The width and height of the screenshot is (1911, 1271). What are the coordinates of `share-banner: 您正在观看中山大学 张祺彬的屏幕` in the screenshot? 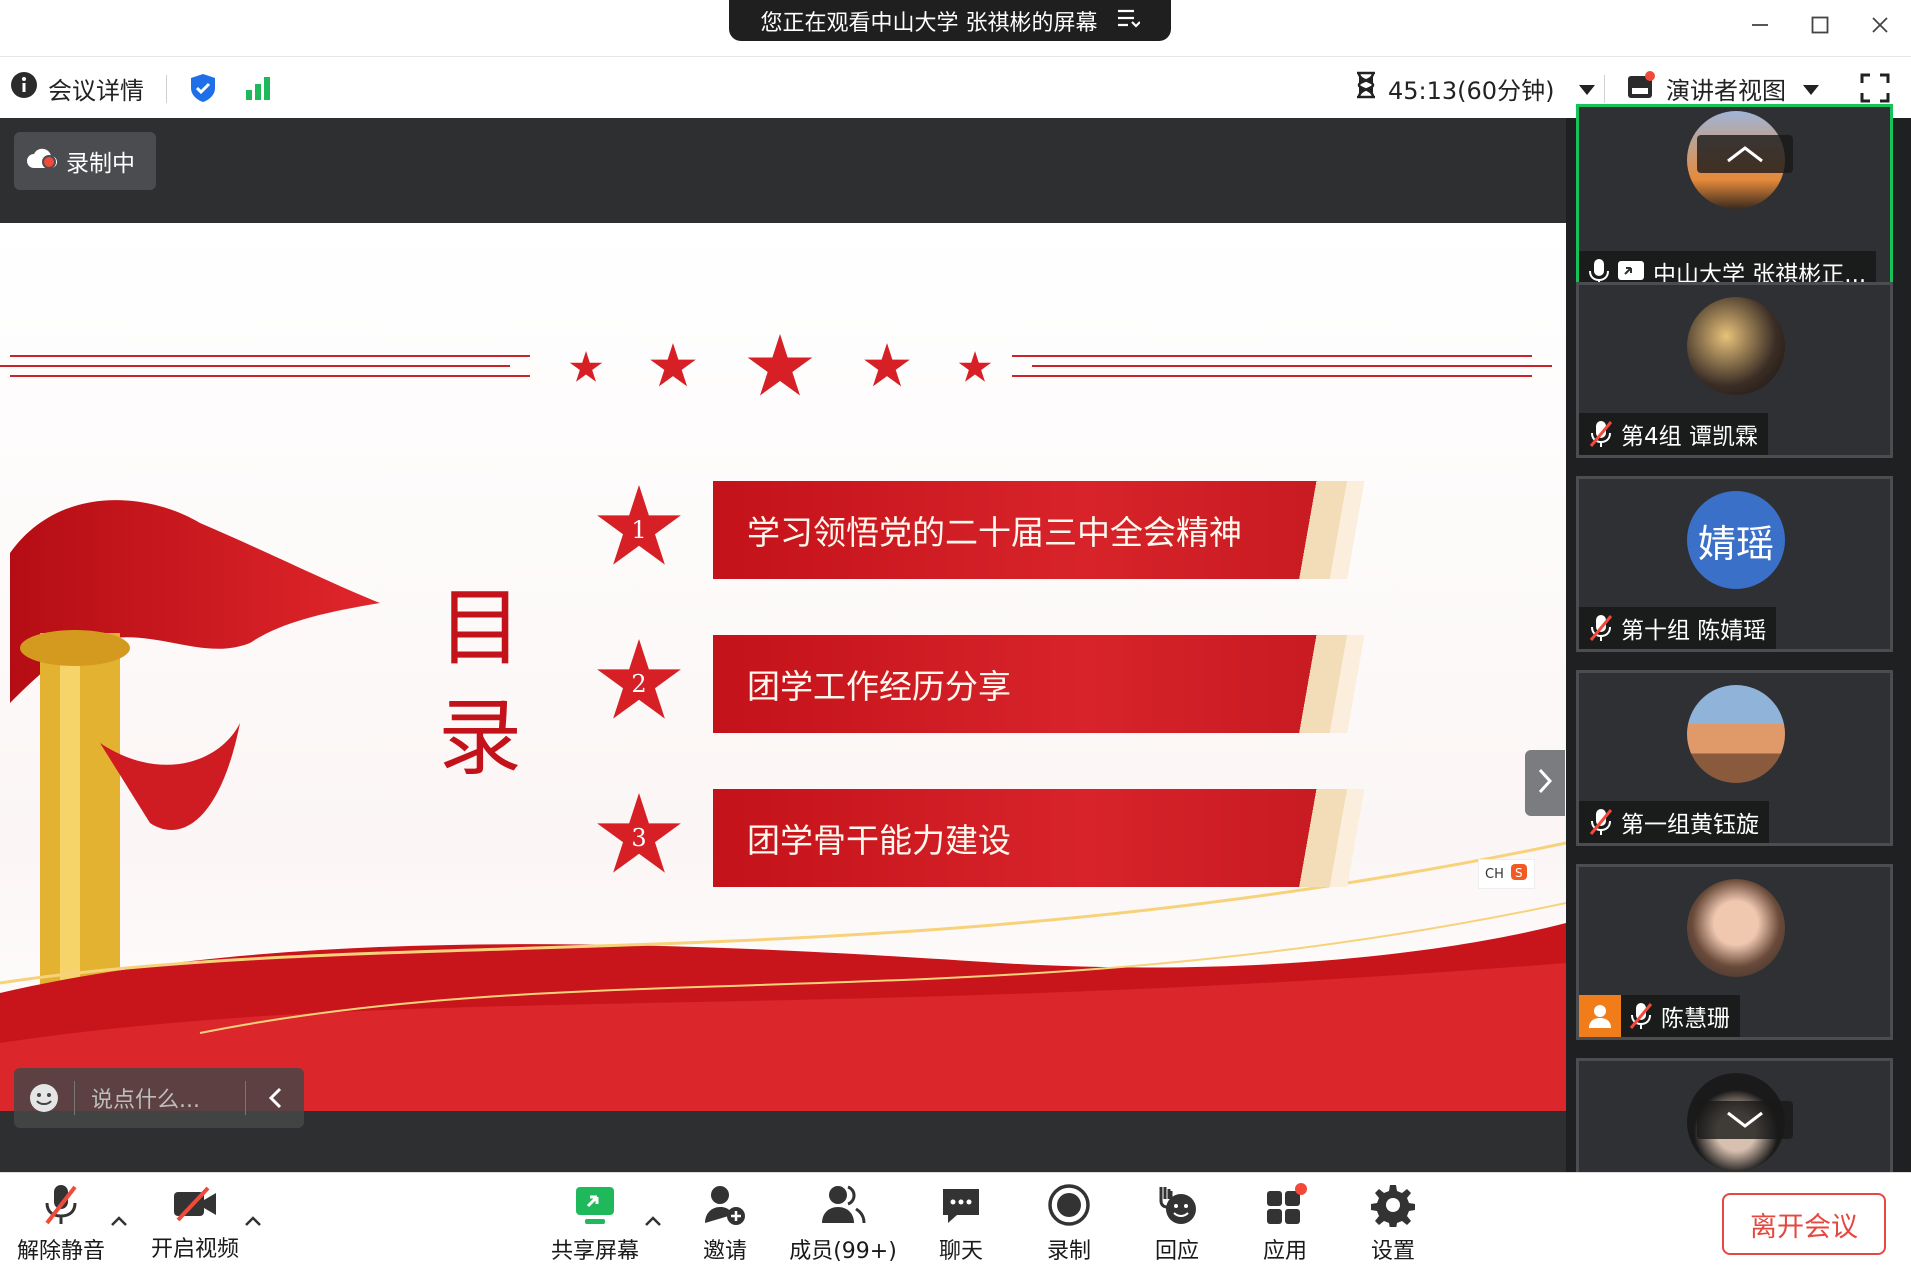 It's located at (950, 20).